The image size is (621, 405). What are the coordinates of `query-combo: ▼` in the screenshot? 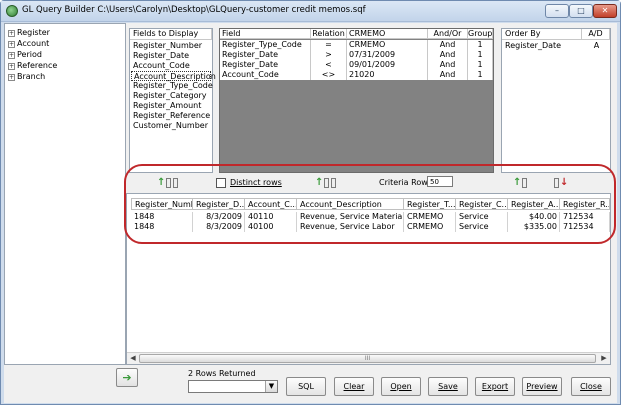 It's located at (233, 386).